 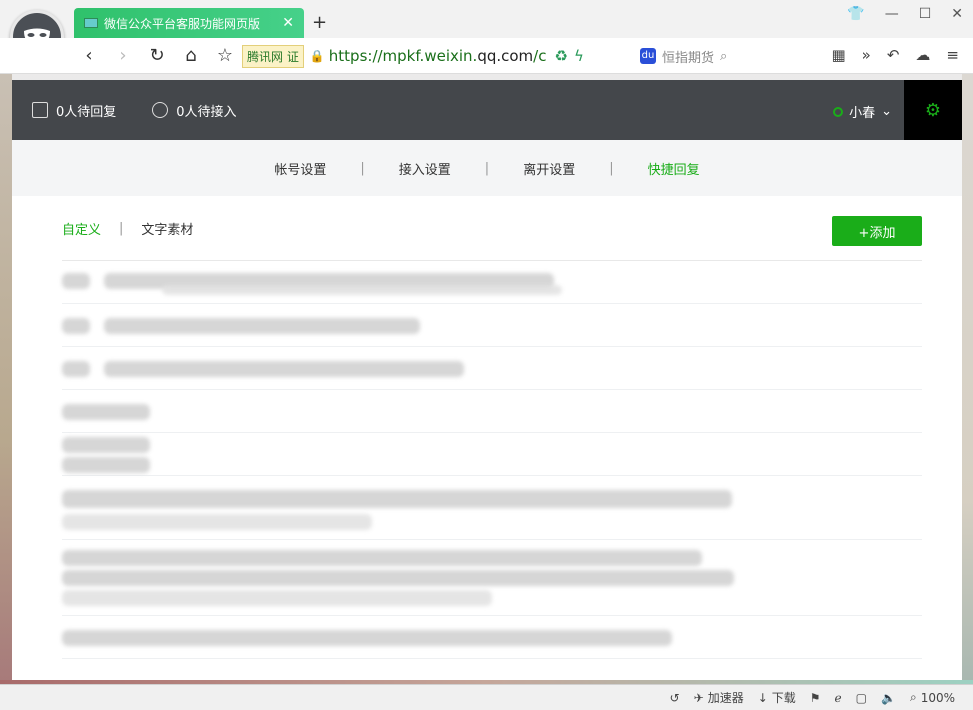 I want to click on pending-reply-label: 0人待回复, so click(x=86, y=112).